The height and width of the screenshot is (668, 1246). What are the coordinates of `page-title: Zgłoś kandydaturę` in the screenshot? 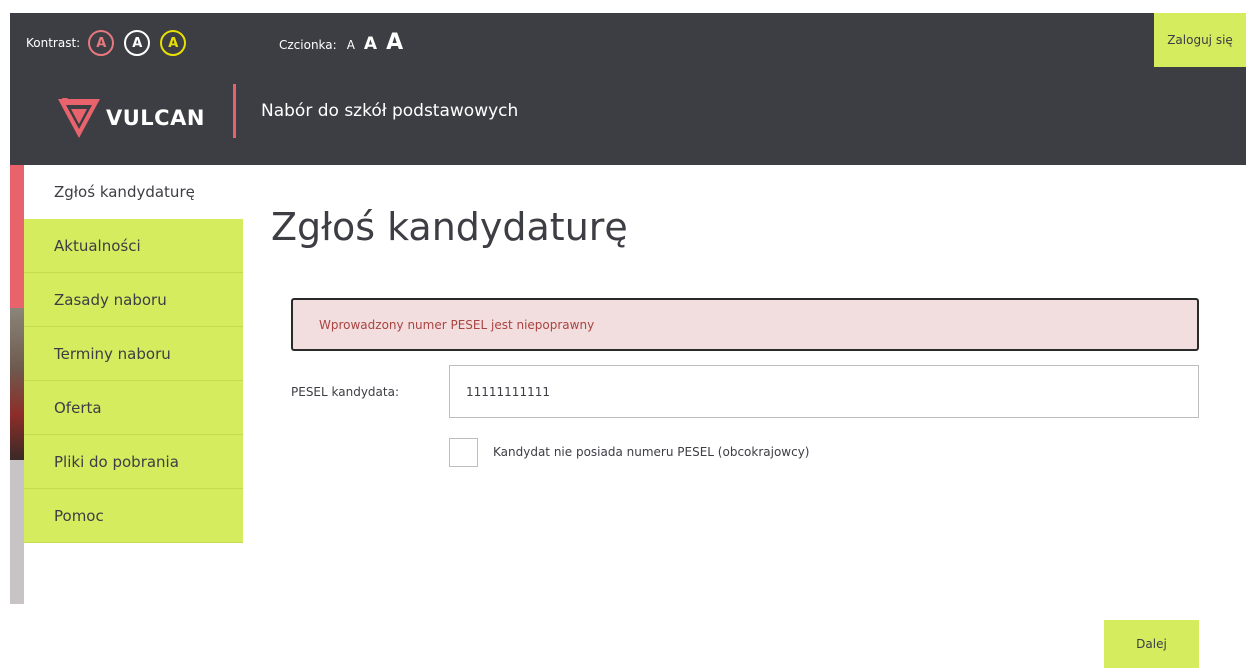 It's located at (449, 227).